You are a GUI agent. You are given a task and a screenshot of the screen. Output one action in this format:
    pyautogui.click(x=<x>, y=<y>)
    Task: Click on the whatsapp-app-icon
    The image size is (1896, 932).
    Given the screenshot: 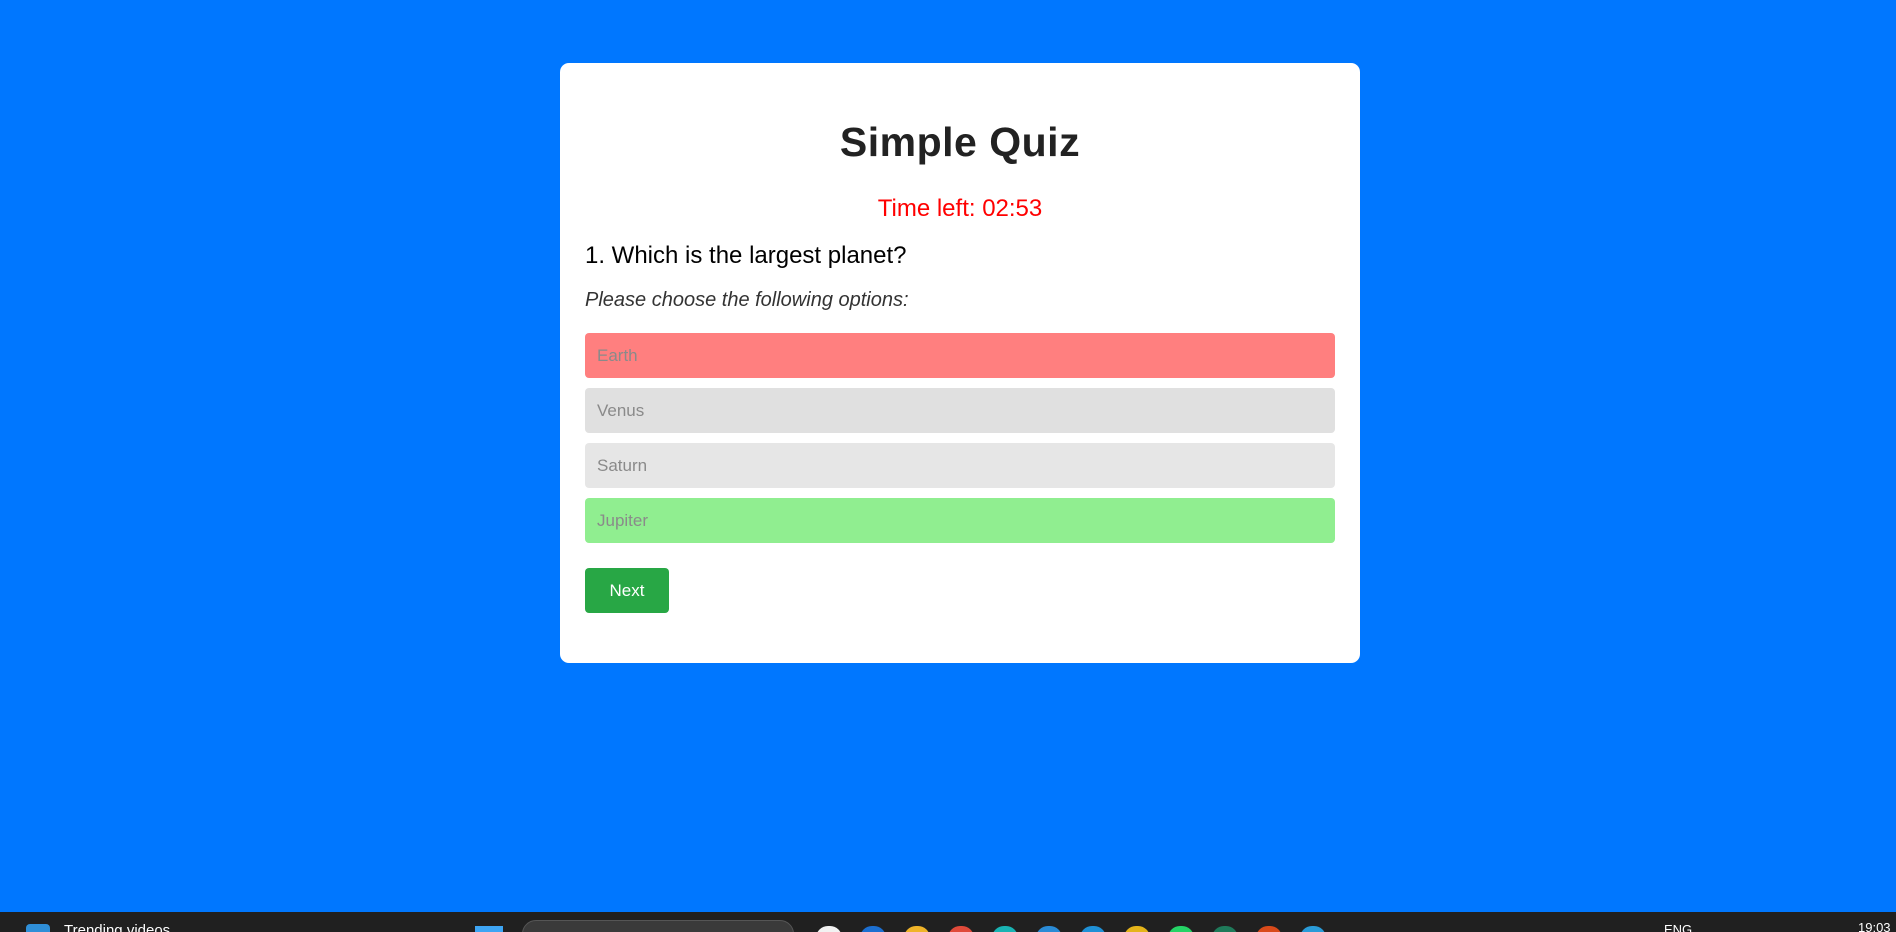 What is the action you would take?
    pyautogui.click(x=1181, y=929)
    